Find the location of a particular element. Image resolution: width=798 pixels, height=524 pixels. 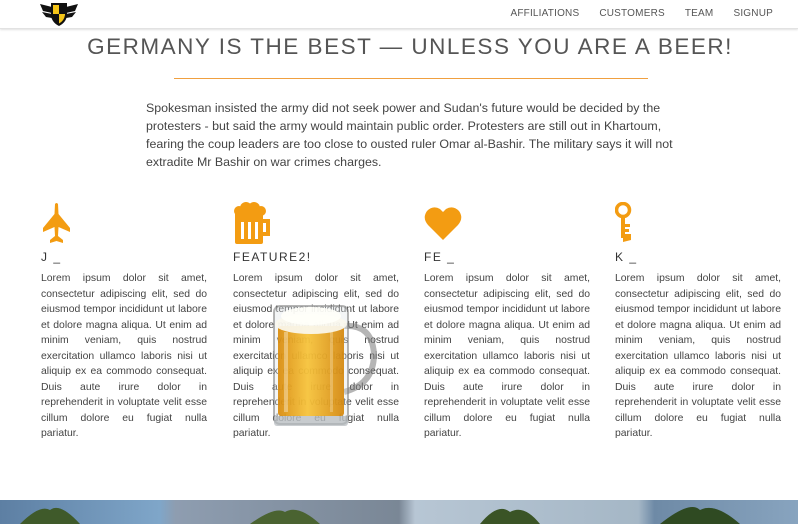

heart-icon is located at coordinates (507, 224).